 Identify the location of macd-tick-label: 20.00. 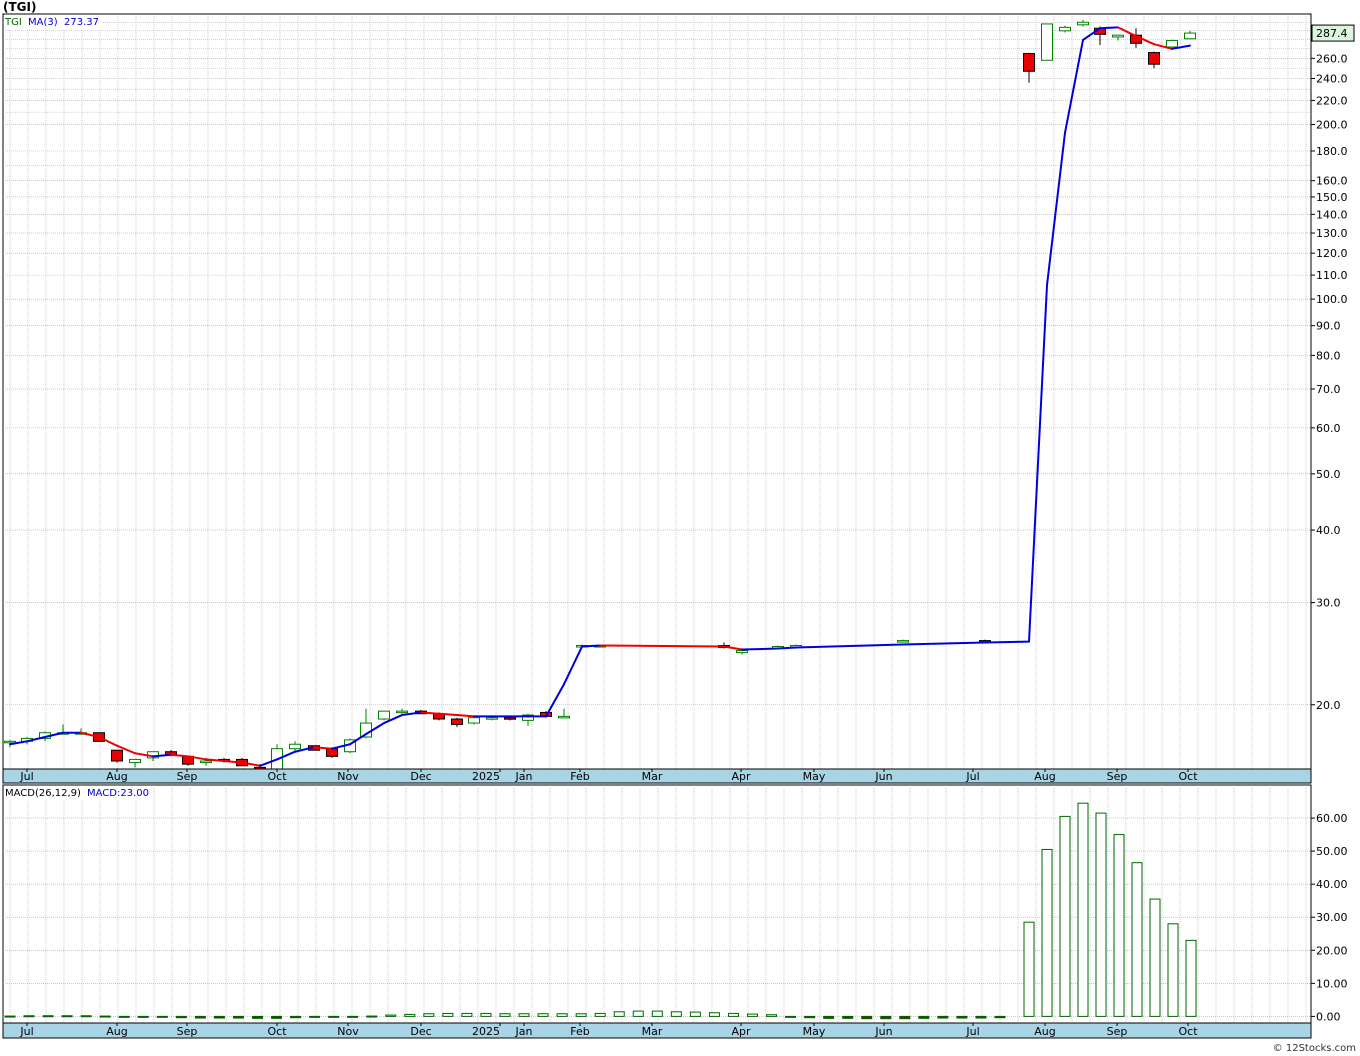
(1332, 950).